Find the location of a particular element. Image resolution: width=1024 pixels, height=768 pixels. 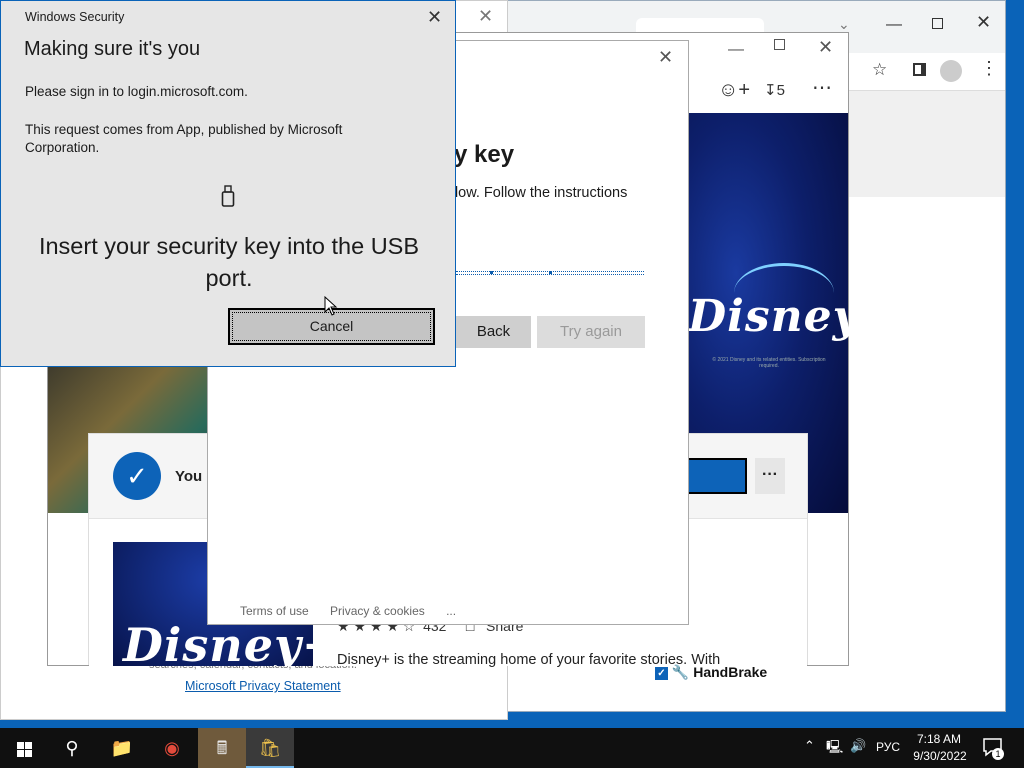

handbrake-emoji-icon: 🔧 is located at coordinates (680, 672).